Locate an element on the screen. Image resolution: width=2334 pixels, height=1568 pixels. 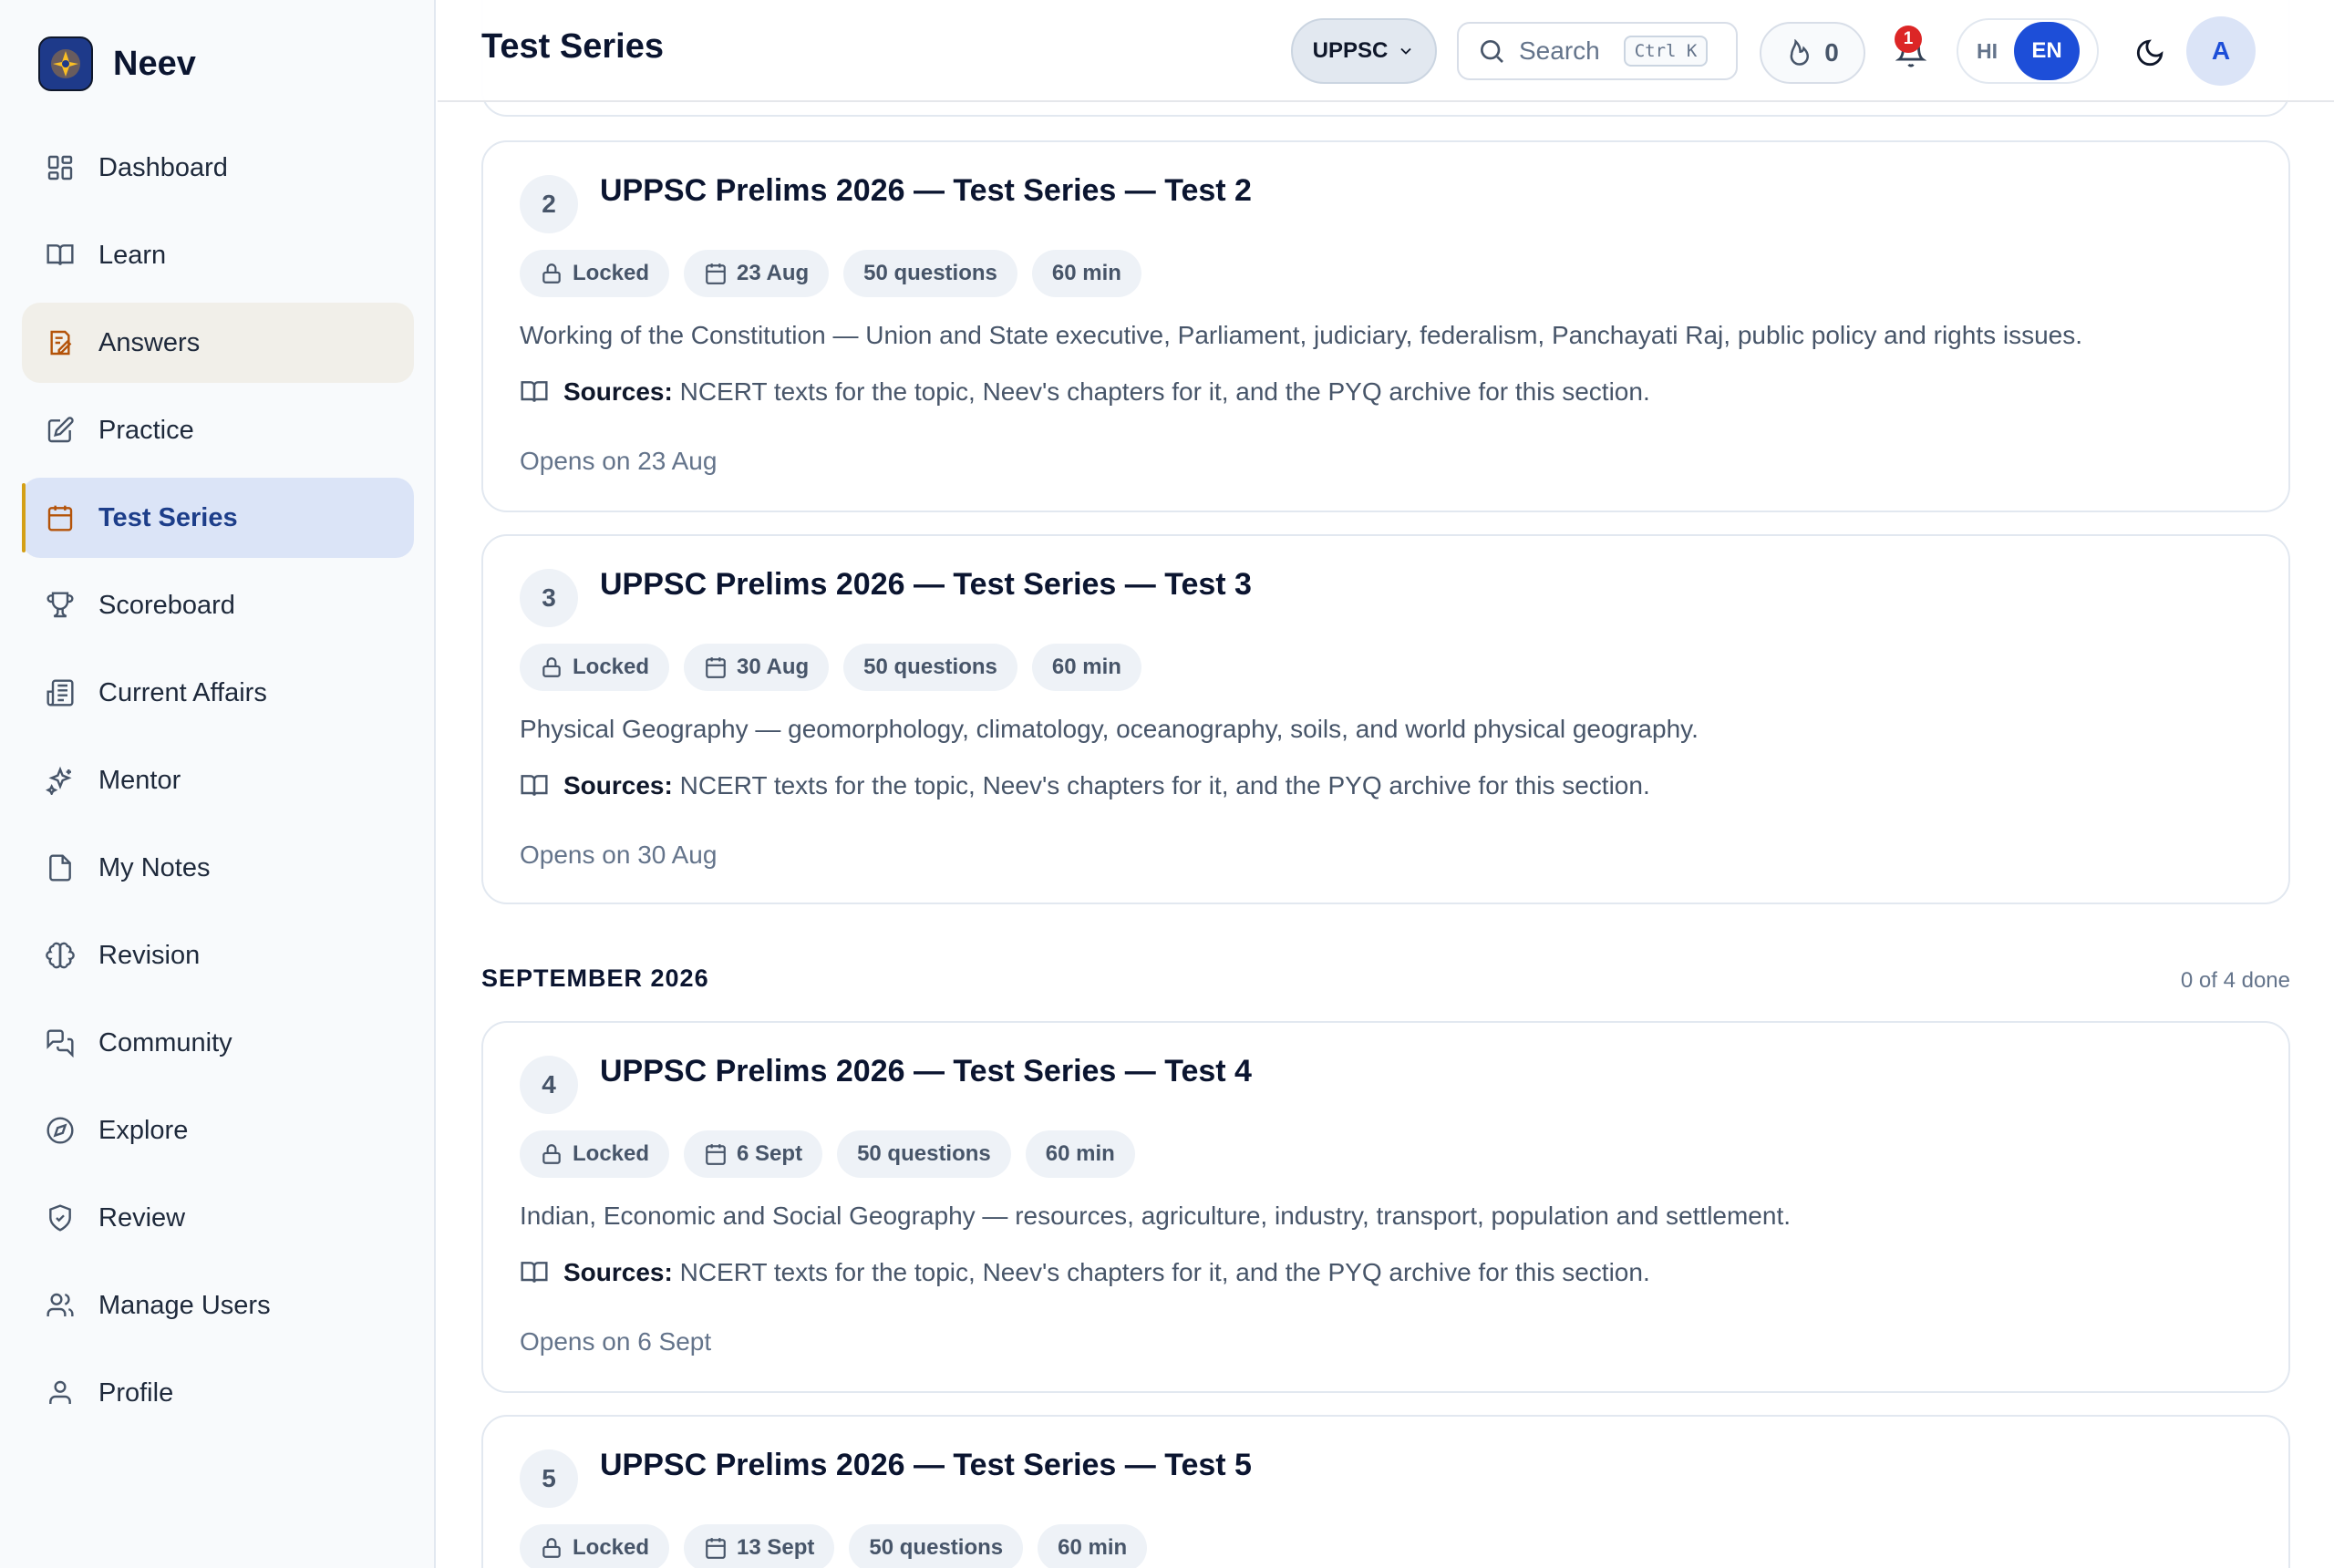
test-number: 5 is located at coordinates (549, 1478).